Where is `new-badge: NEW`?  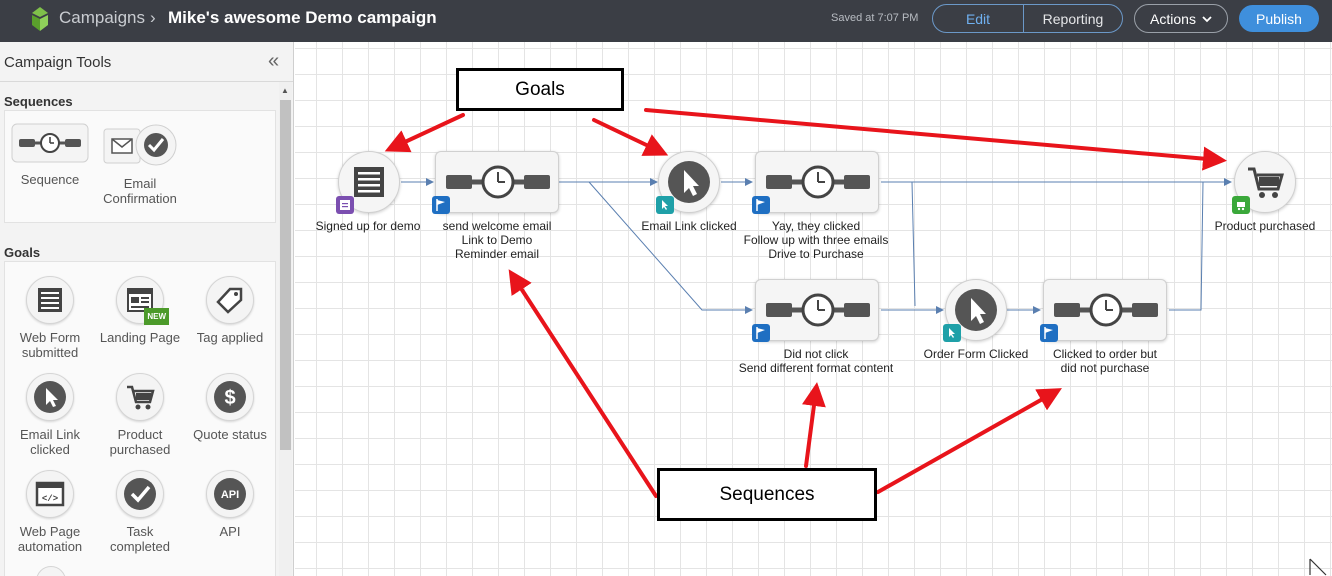 new-badge: NEW is located at coordinates (156, 316).